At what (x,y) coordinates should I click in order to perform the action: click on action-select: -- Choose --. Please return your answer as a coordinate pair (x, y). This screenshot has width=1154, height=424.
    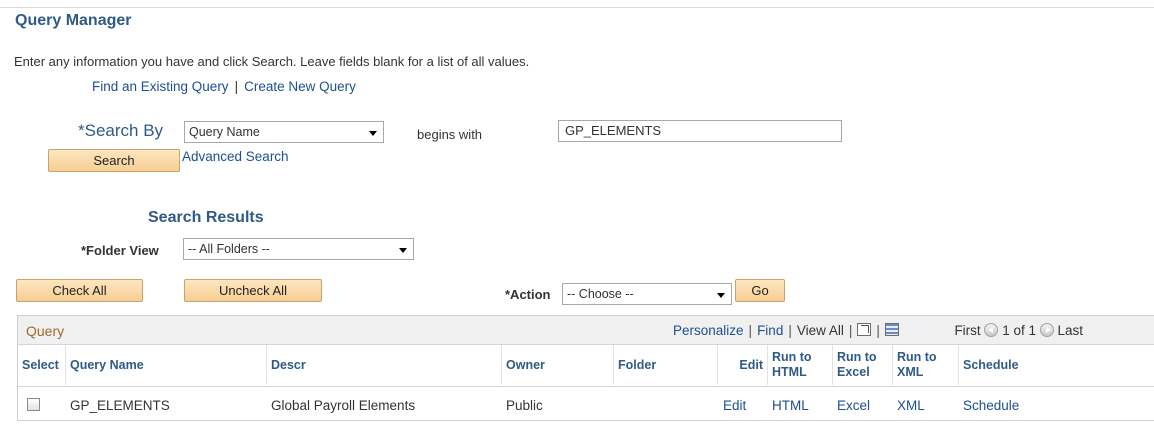
    Looking at the image, I should click on (647, 294).